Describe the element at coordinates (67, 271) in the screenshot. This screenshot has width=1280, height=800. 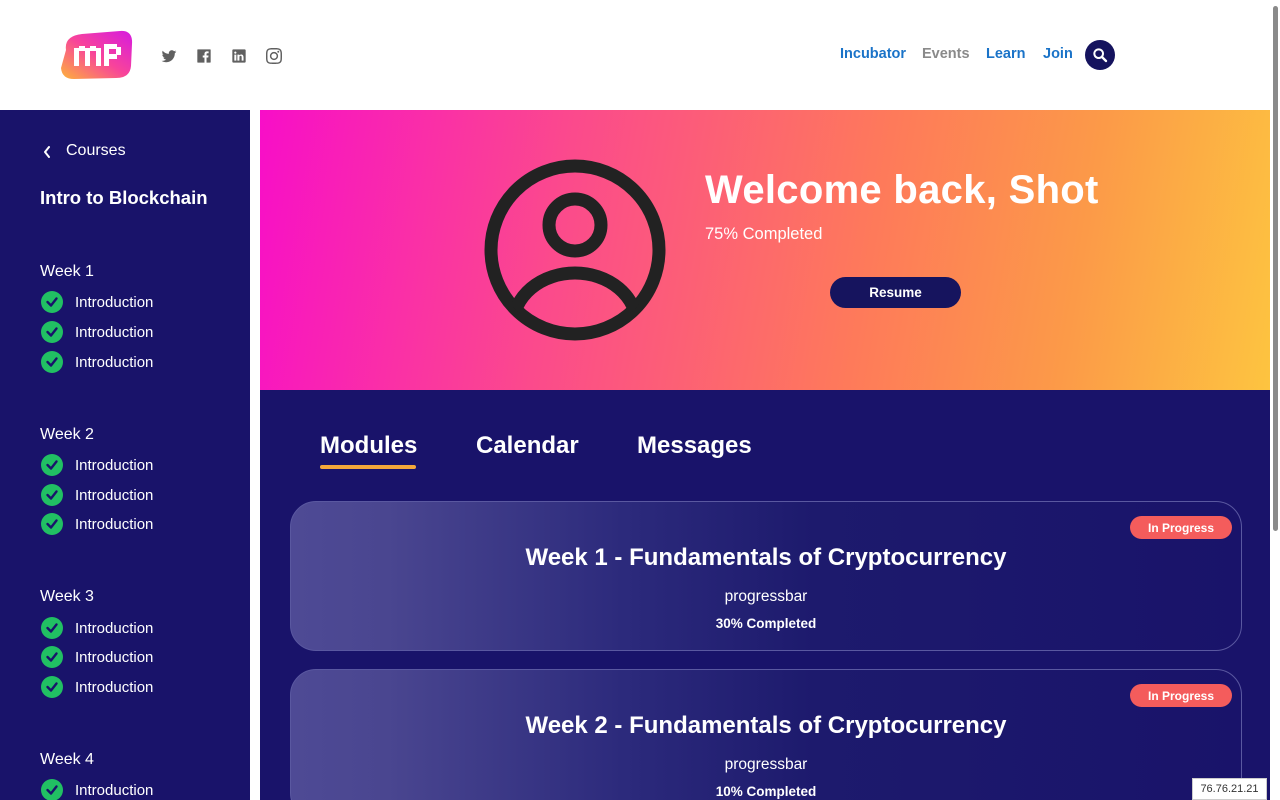
I see `week-label: Week 1` at that location.